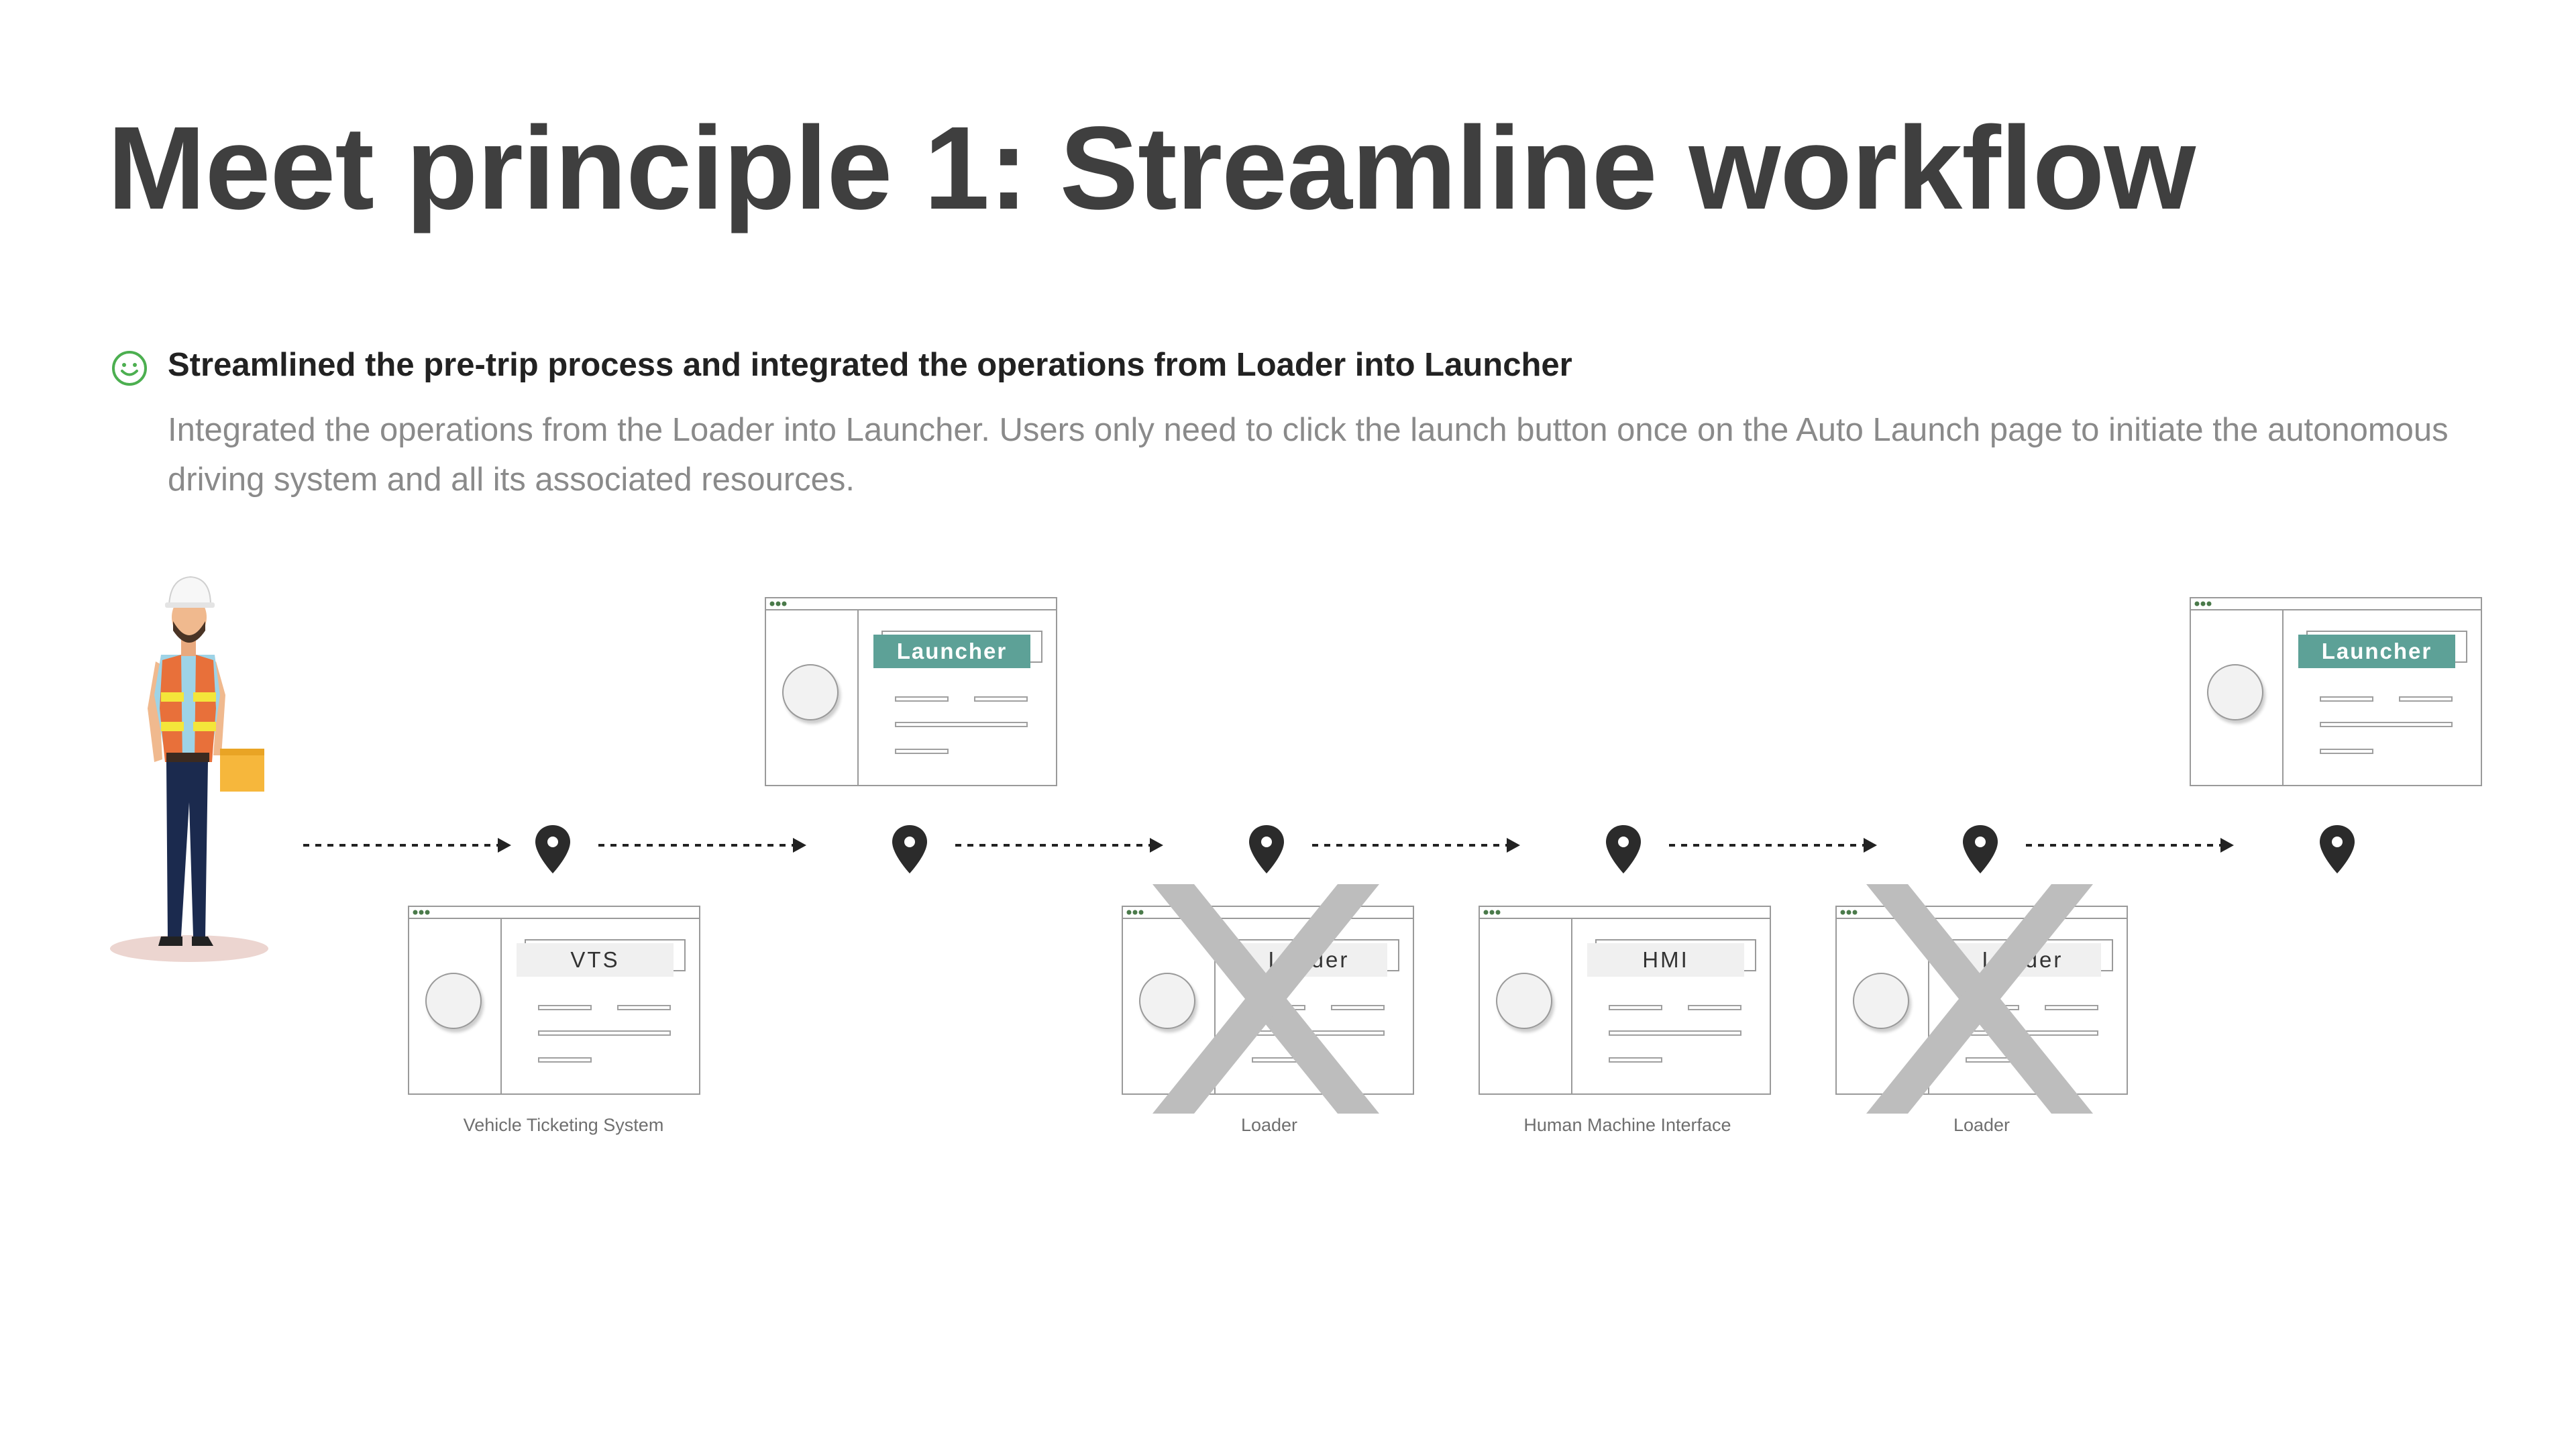 The image size is (2576, 1449). What do you see at coordinates (129, 368) in the screenshot?
I see `smiley-face-icon` at bounding box center [129, 368].